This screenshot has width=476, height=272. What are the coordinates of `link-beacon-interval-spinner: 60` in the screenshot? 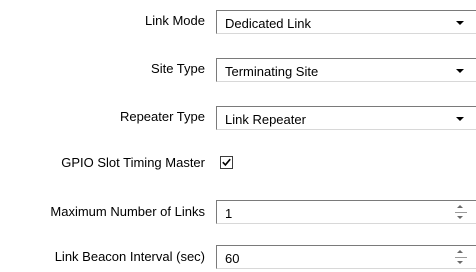 It's located at (346, 257).